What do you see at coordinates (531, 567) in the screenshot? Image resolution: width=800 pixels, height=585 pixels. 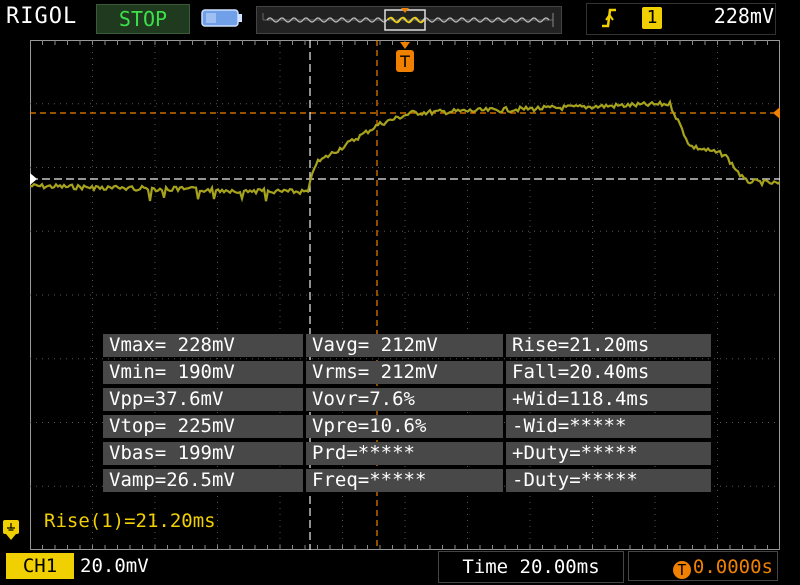 I see `timebase-readout: Time 20.00ms` at bounding box center [531, 567].